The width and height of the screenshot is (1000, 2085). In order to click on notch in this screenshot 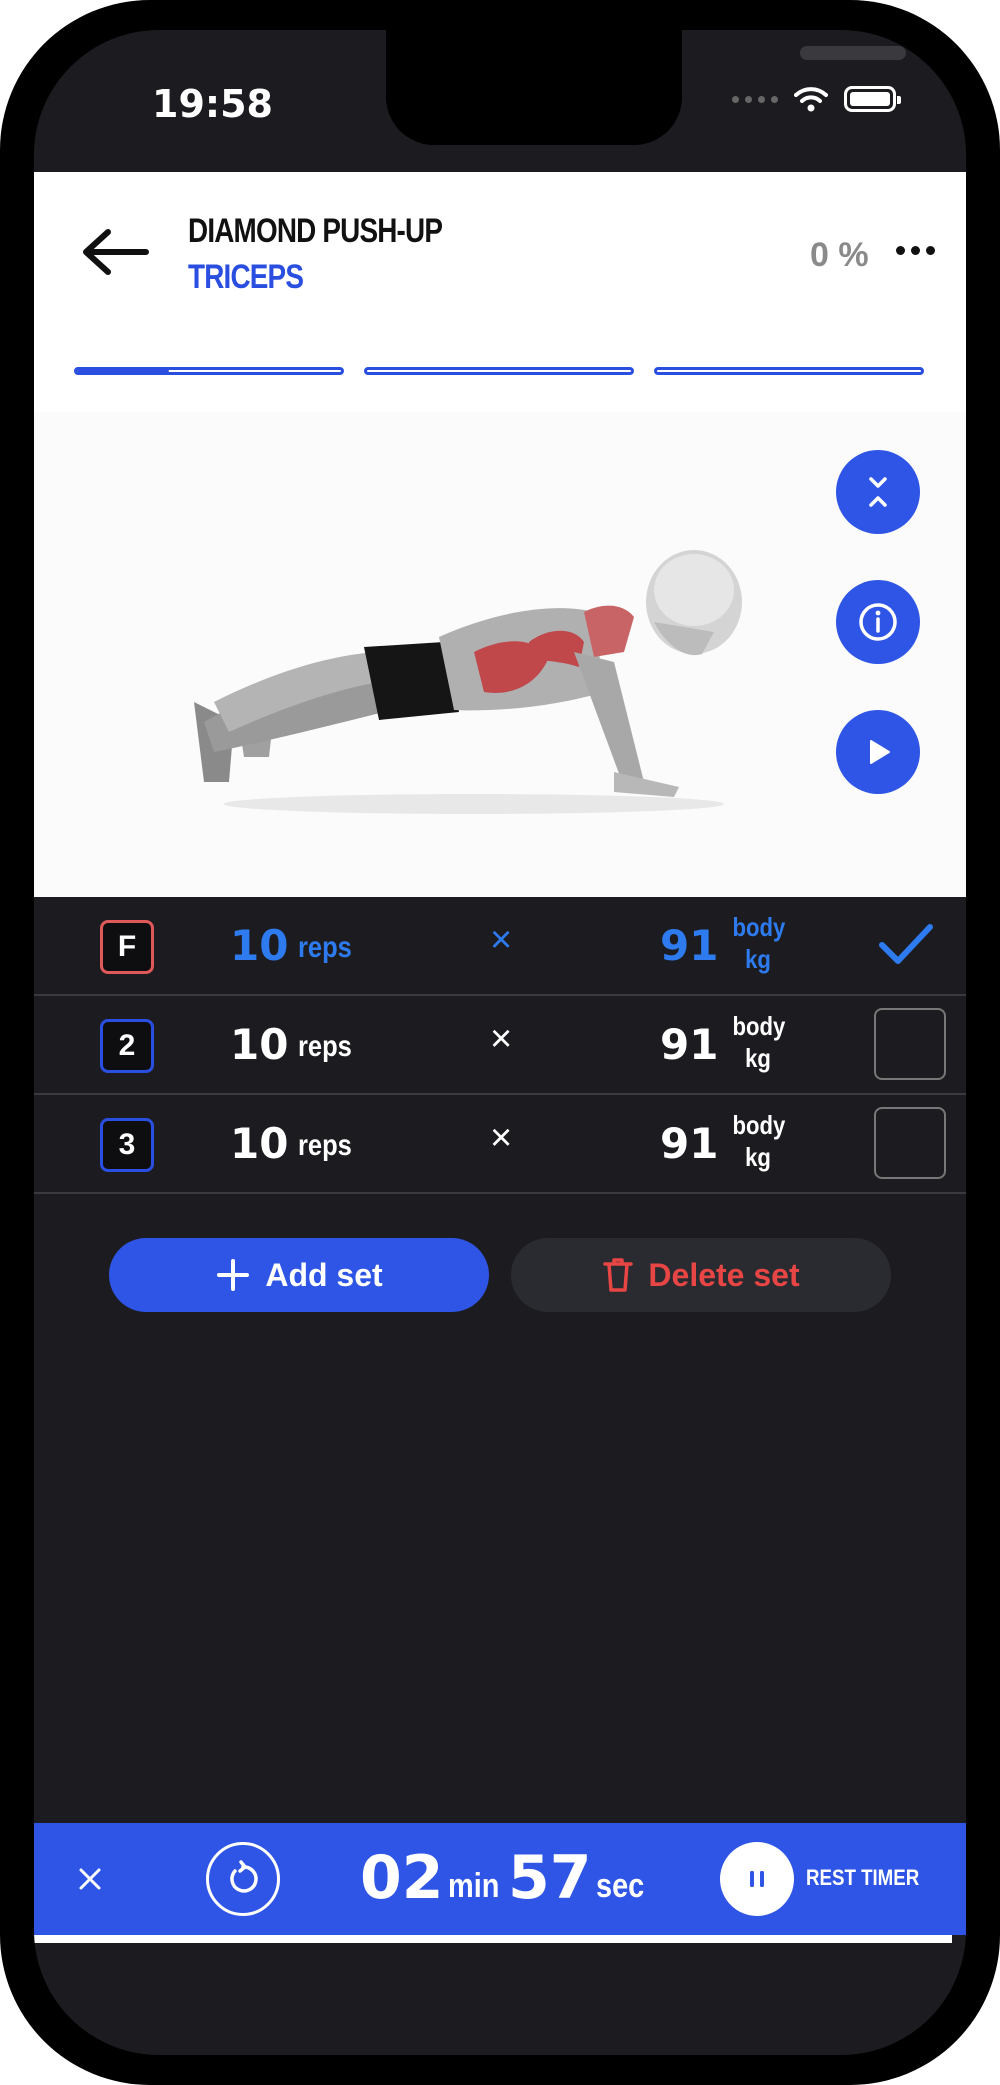, I will do `click(666, 87)`.